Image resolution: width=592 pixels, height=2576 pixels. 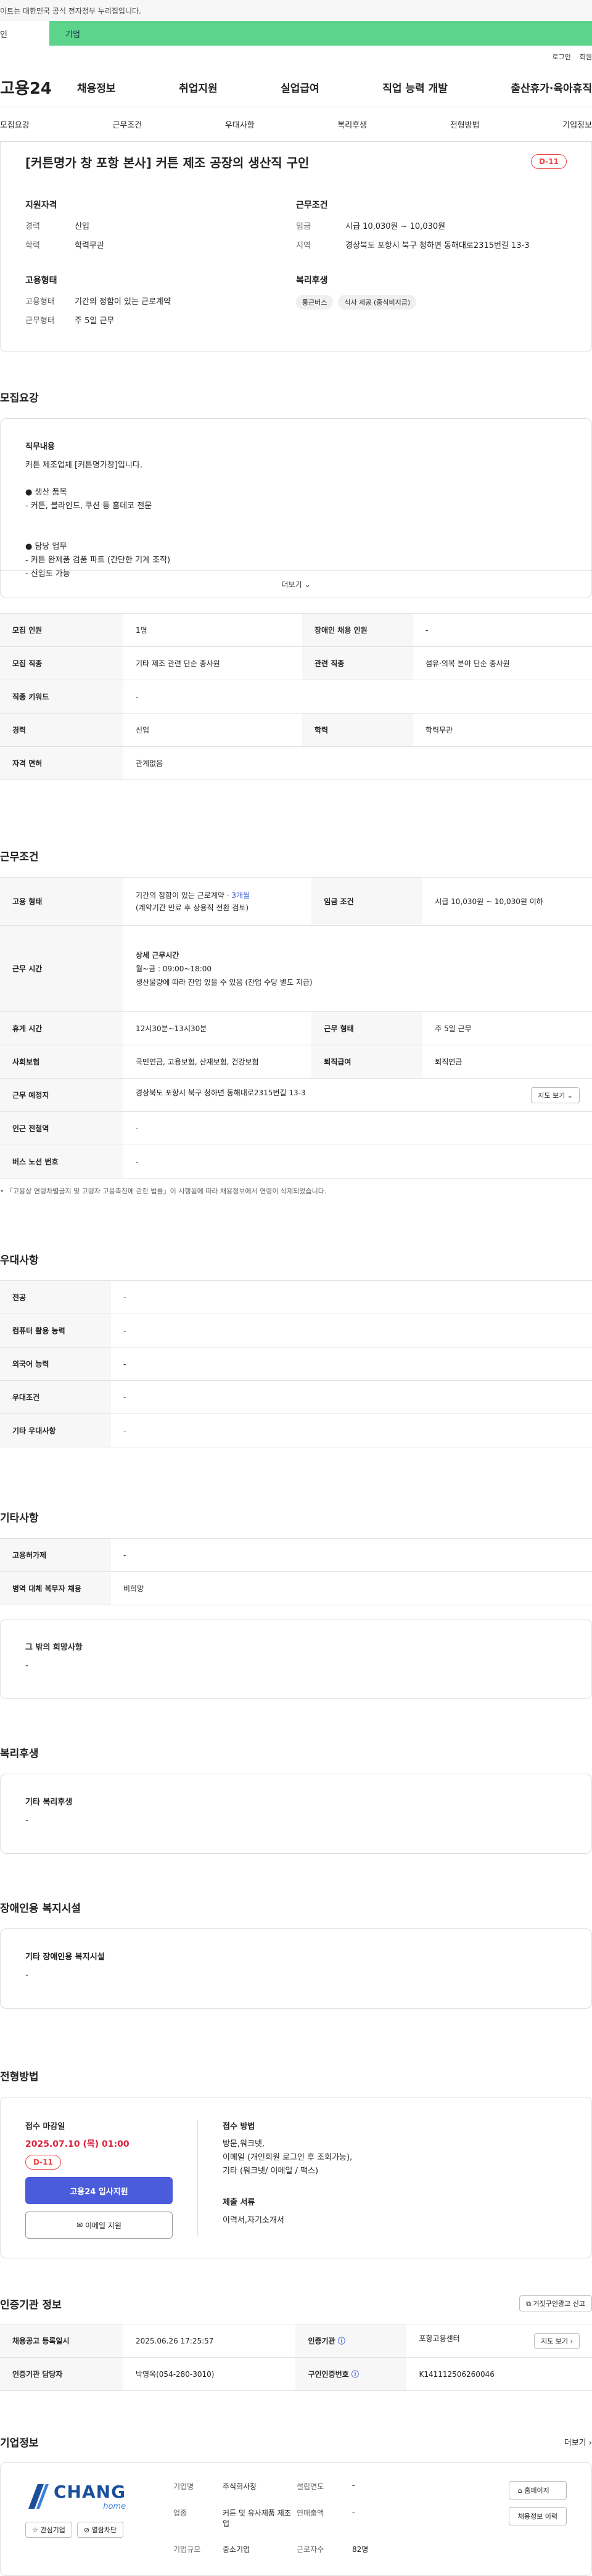 I want to click on table-row: 사회보험 국민연금, 고용보험, 산재보험, 건강보험 퇴직급여 퇴직연금, so click(x=296, y=1062).